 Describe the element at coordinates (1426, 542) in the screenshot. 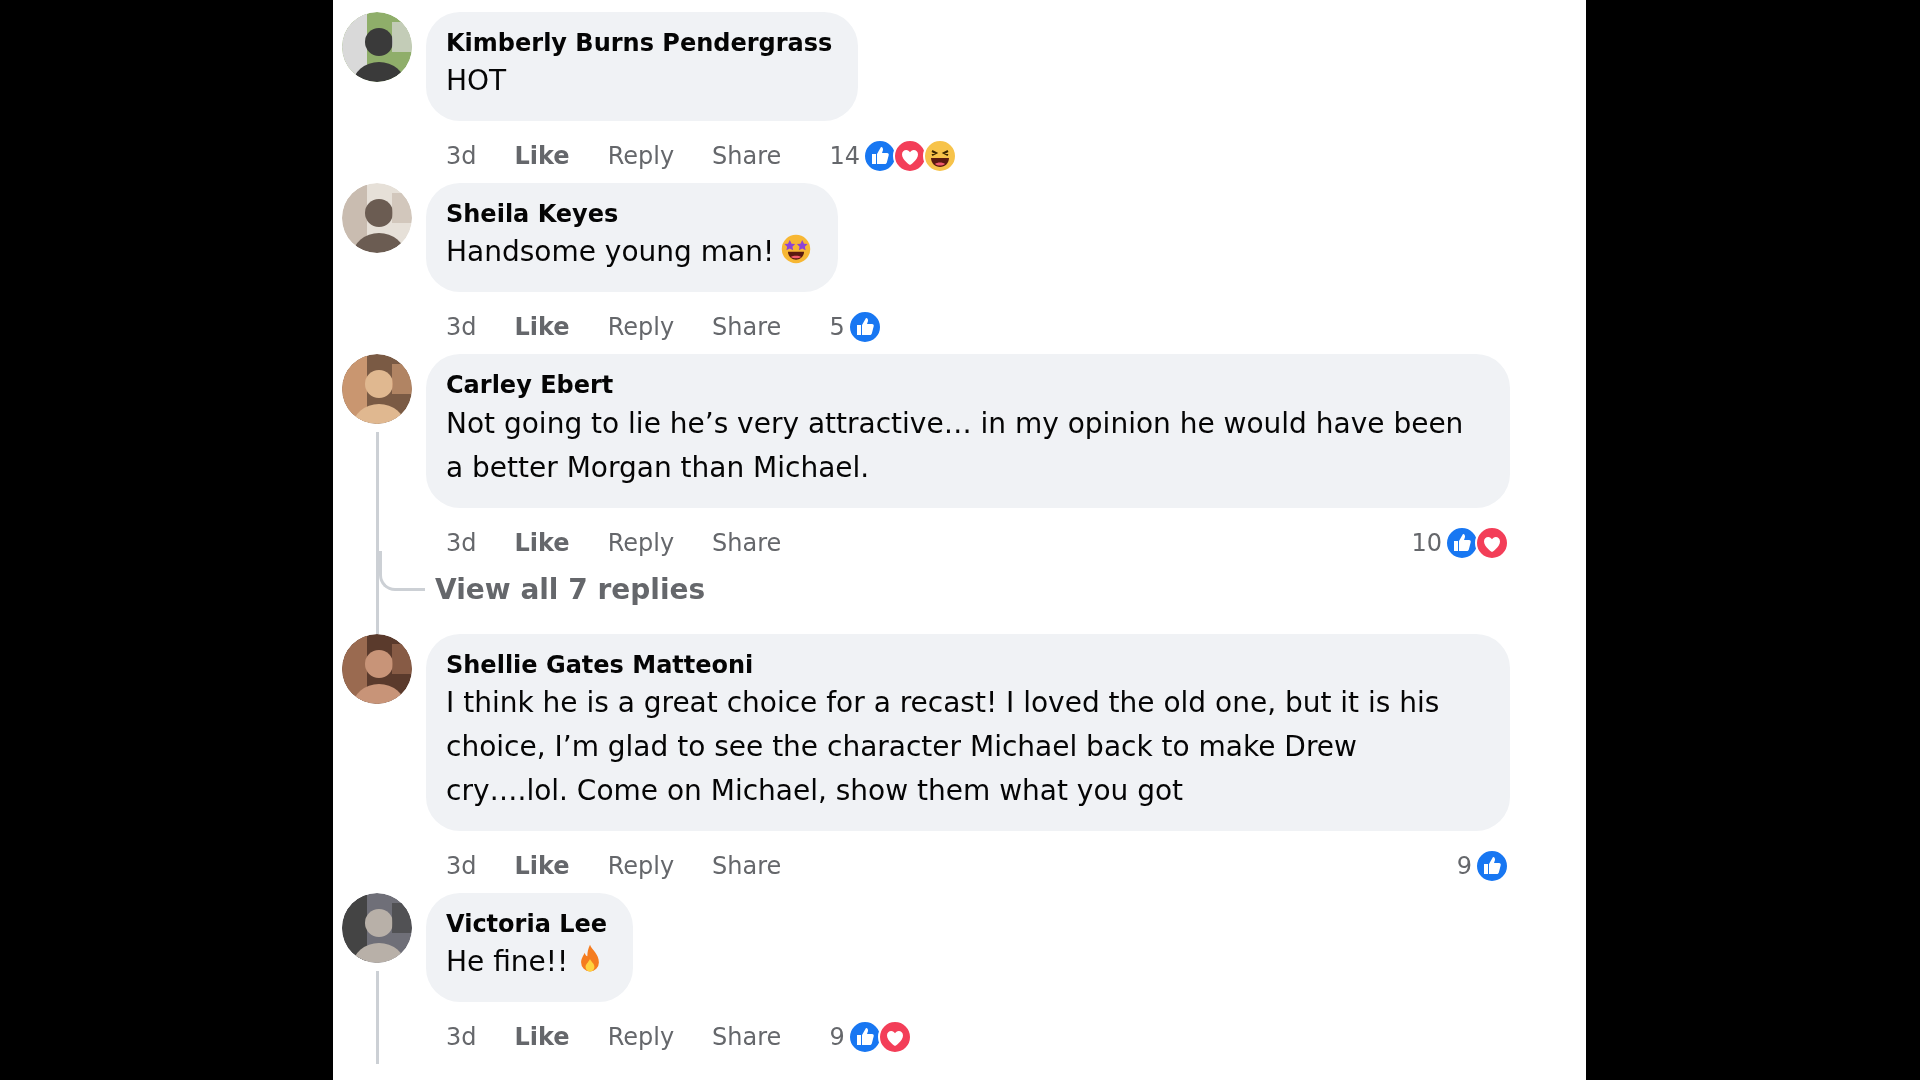

I see `reaction-count: 10` at that location.